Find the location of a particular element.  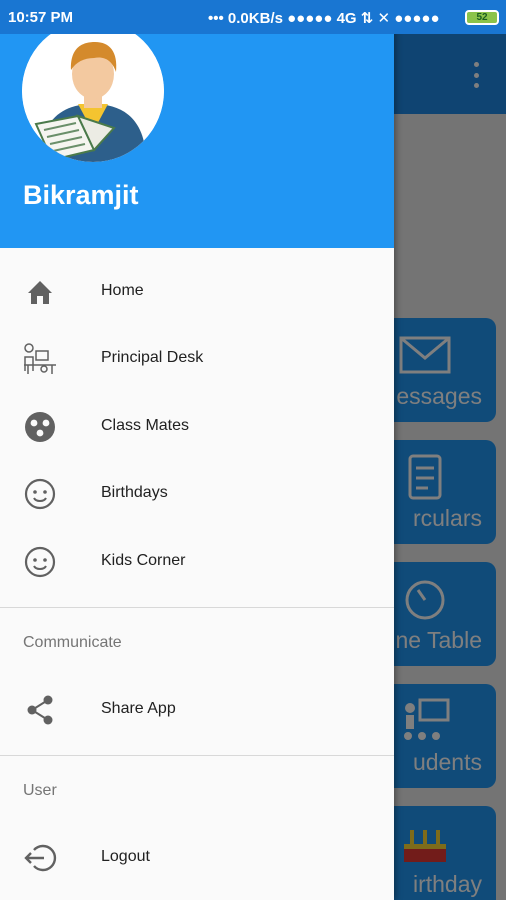

menu-item-label: Kids Corner is located at coordinates (143, 560).